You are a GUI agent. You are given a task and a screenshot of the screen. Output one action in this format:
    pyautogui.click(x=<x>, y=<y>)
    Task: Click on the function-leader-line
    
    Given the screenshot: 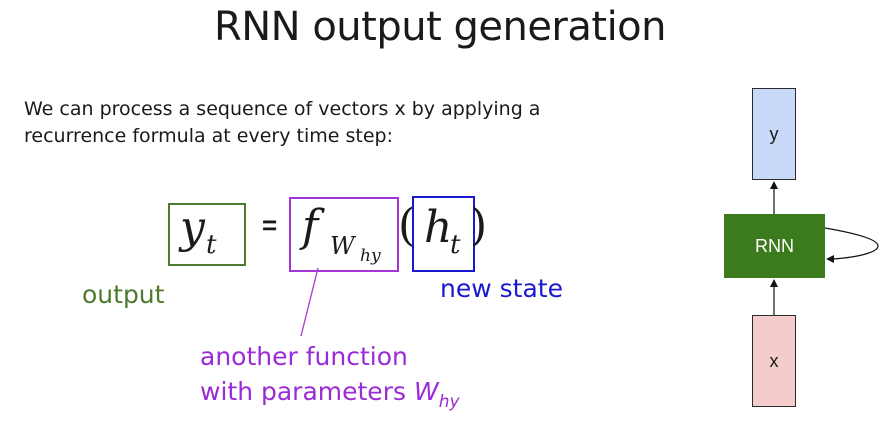 What is the action you would take?
    pyautogui.click(x=309, y=302)
    